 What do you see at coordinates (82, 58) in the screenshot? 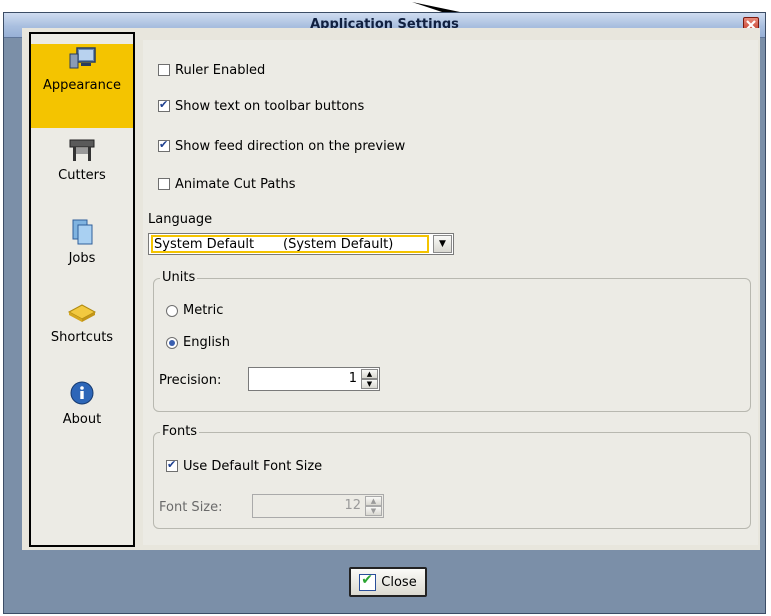
I see `monitor-icon` at bounding box center [82, 58].